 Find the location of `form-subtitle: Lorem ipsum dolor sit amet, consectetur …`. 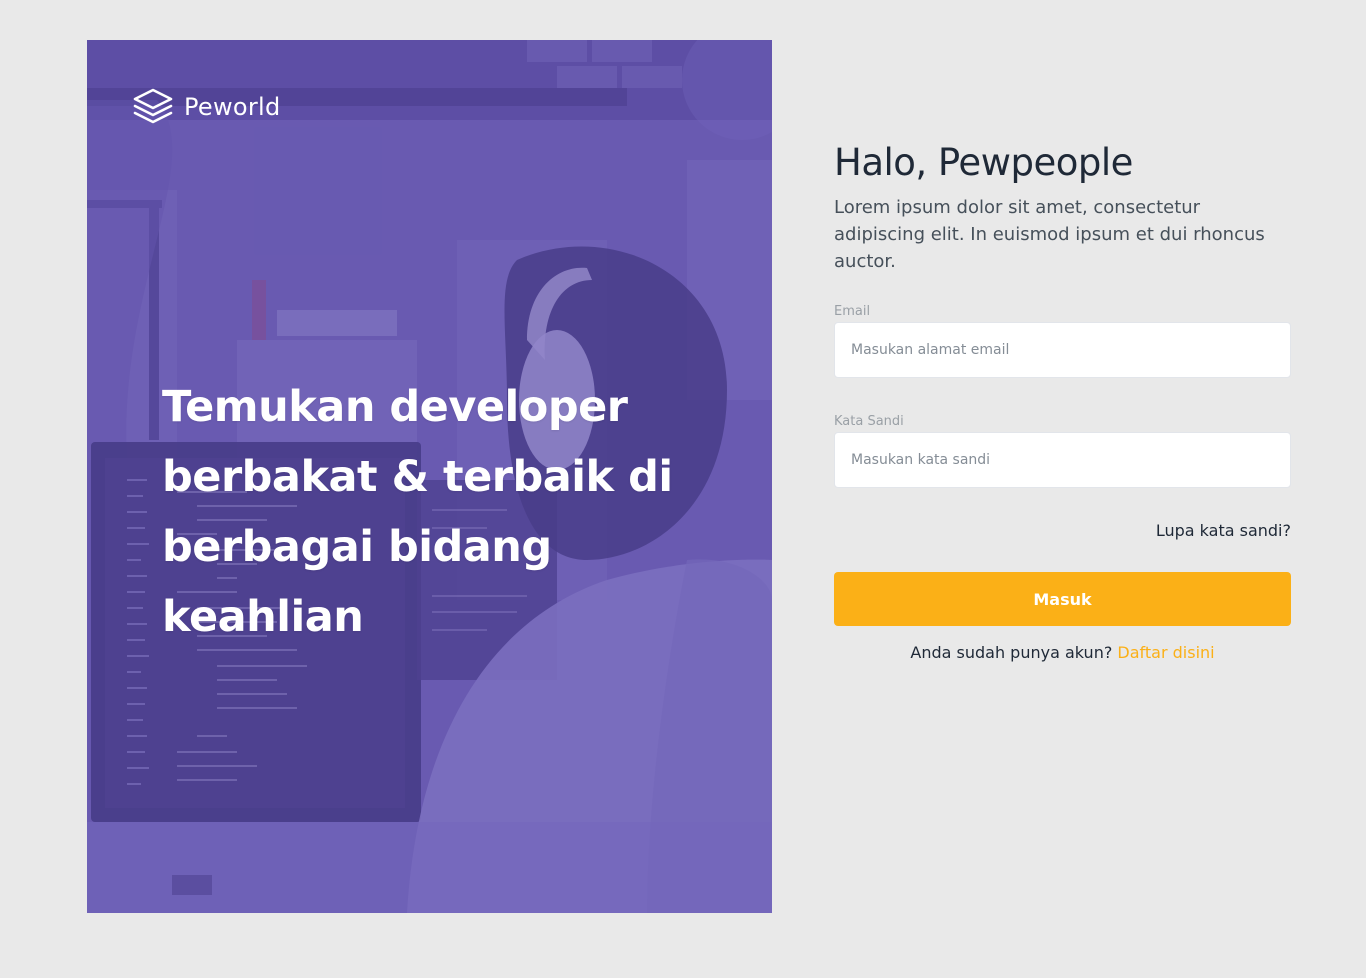

form-subtitle: Lorem ipsum dolor sit amet, consectetur … is located at coordinates (1049, 234).